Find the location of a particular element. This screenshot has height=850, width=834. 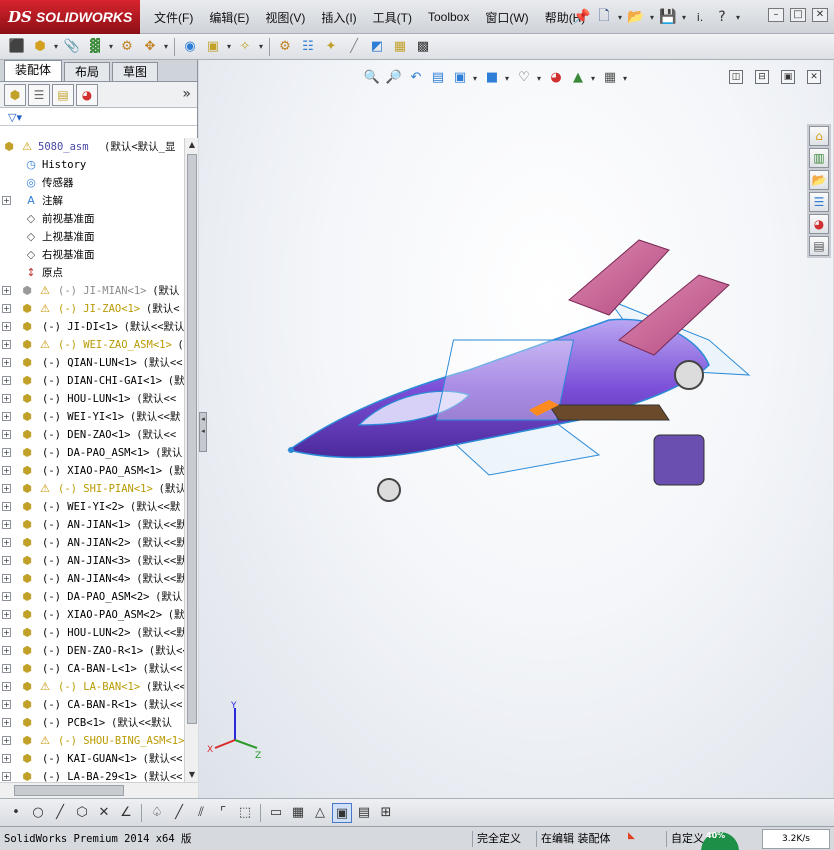

smart-dimension-icon: ♤ is located at coordinates (157, 813).